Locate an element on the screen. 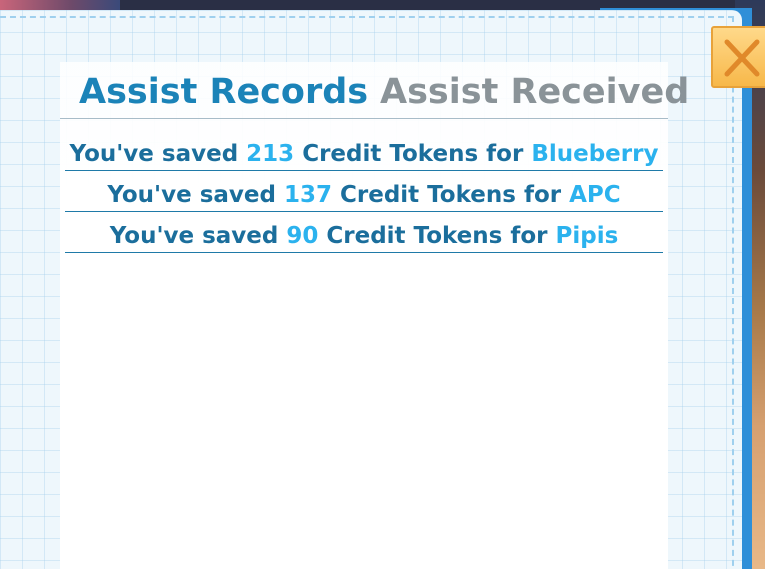  record-player-name: Pipis is located at coordinates (587, 236).